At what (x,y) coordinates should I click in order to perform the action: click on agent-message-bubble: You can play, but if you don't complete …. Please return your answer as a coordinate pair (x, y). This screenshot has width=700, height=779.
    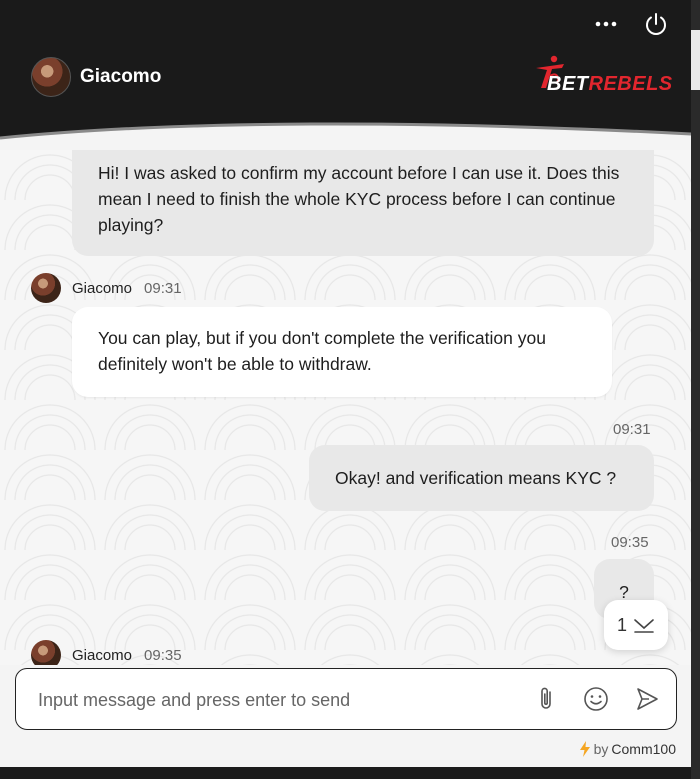
    Looking at the image, I should click on (342, 352).